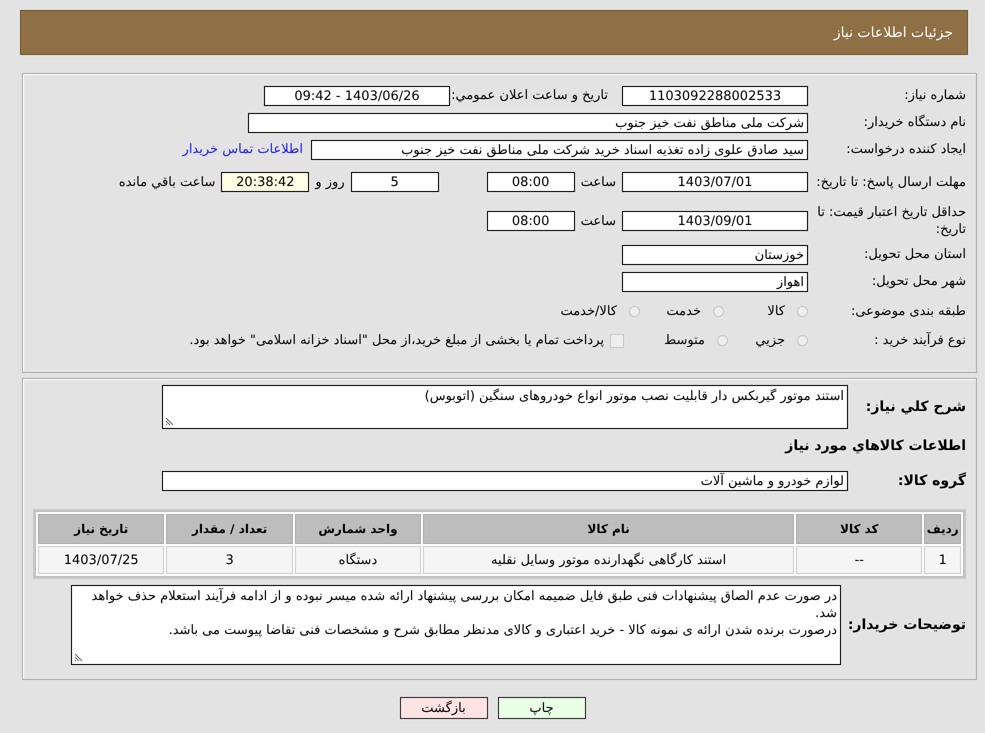 Image resolution: width=985 pixels, height=733 pixels. Describe the element at coordinates (229, 560) in the screenshot. I see `table-cell: 3` at that location.